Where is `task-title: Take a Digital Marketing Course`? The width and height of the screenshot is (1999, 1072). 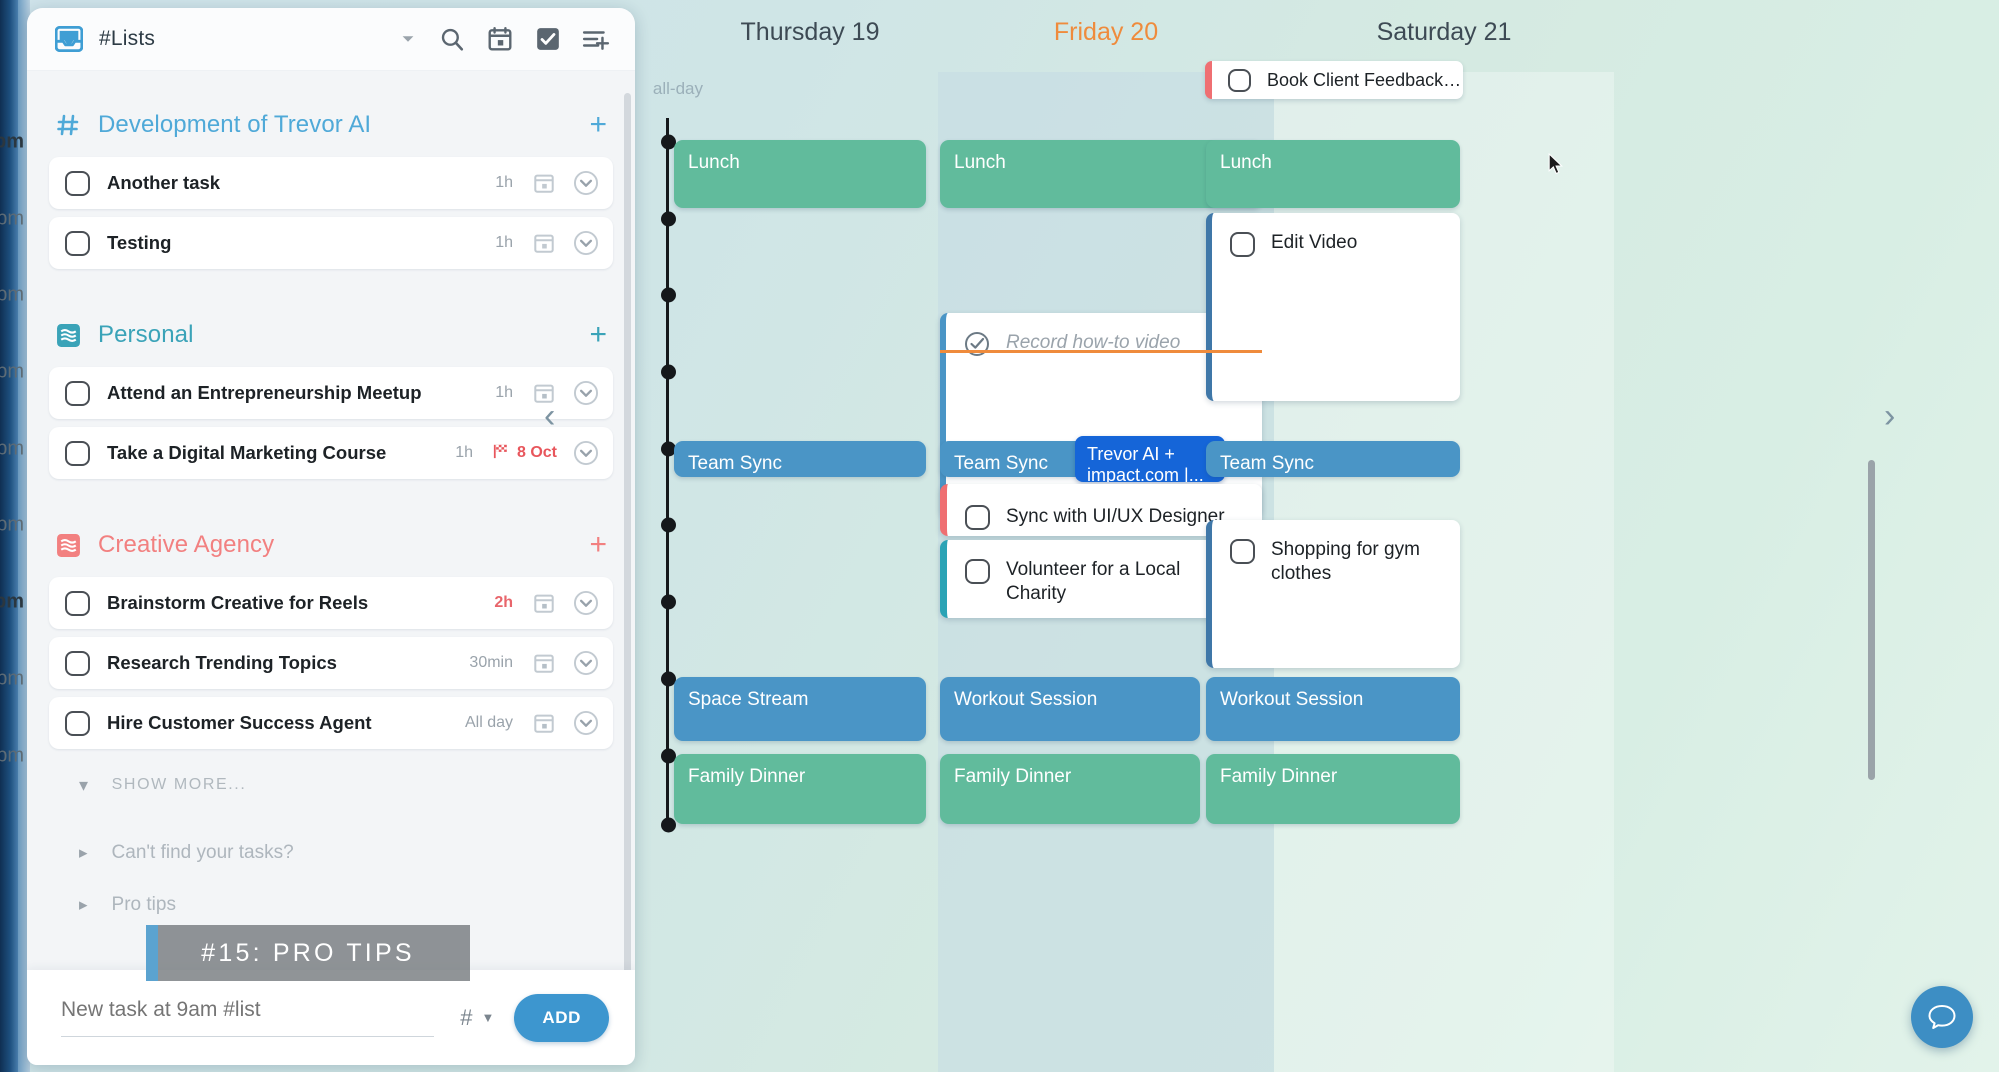
task-title: Take a Digital Marketing Course is located at coordinates (247, 452).